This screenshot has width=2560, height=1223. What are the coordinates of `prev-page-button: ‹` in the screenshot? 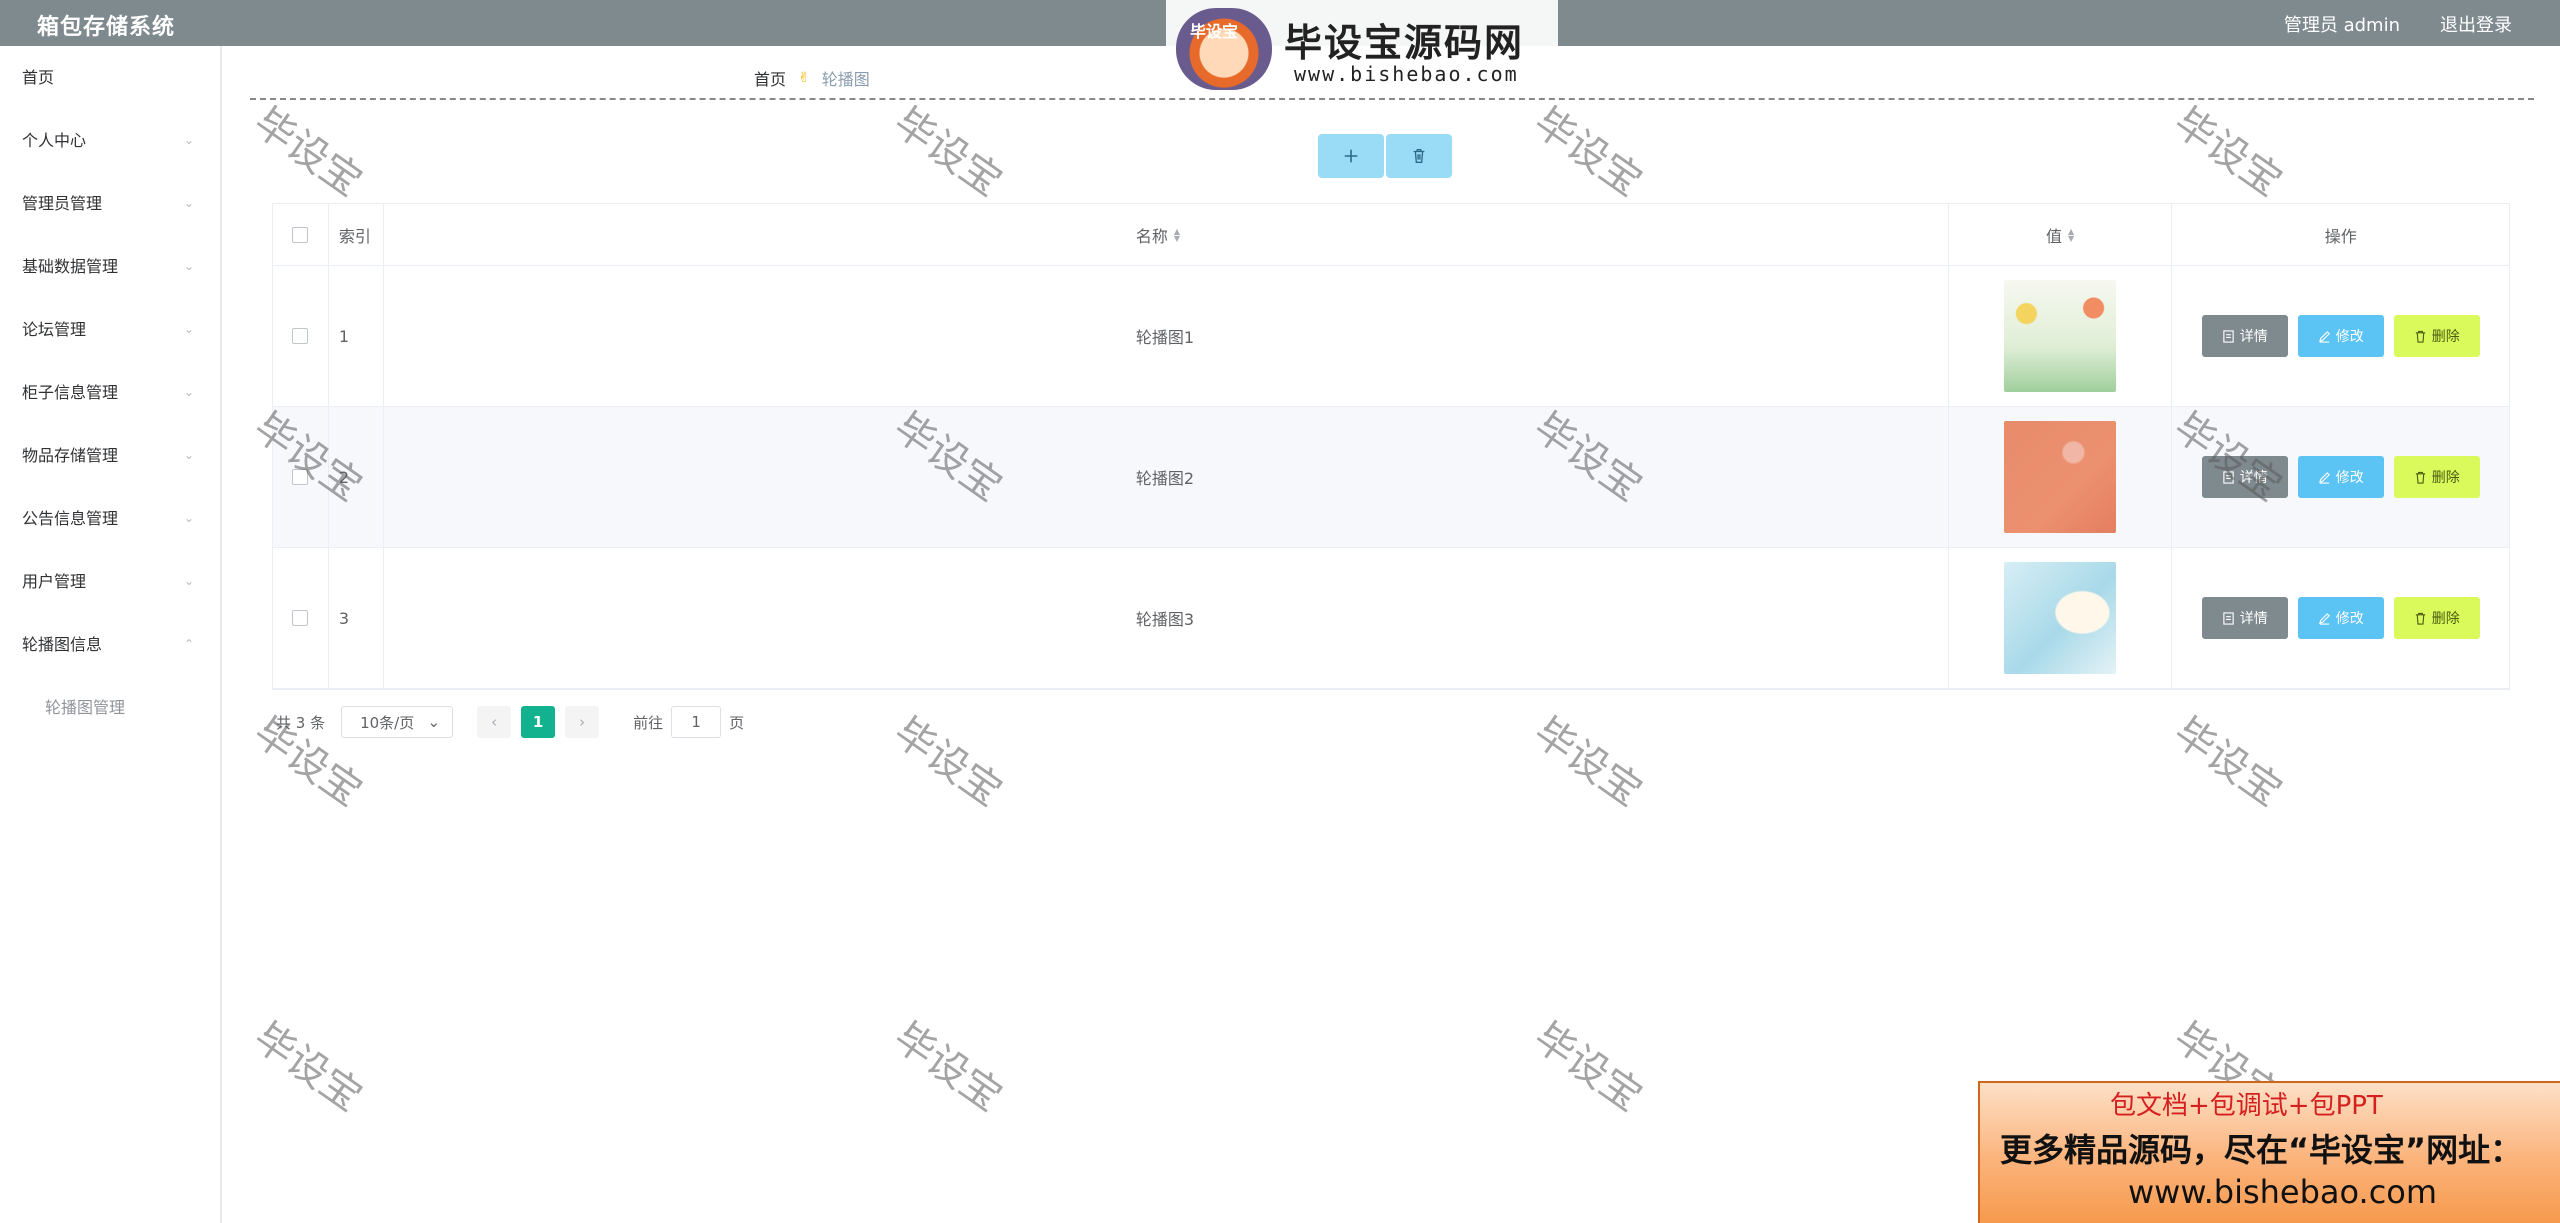 It's located at (494, 722).